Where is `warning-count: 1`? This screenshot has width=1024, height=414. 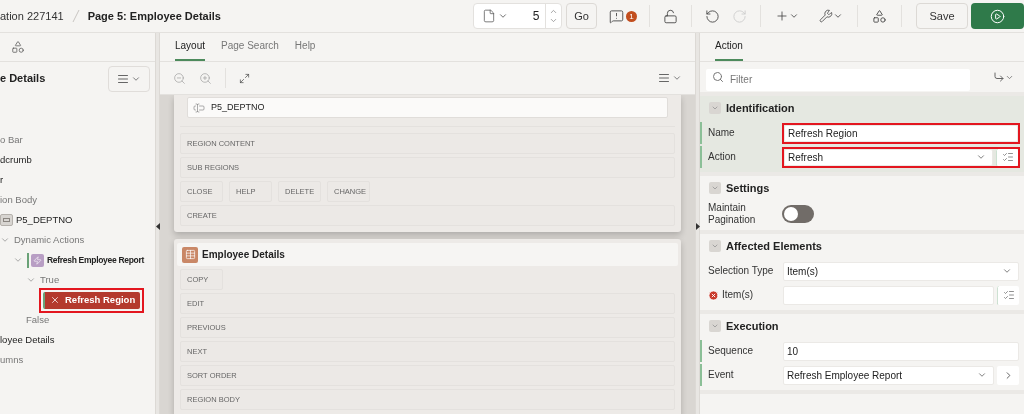 warning-count: 1 is located at coordinates (631, 16).